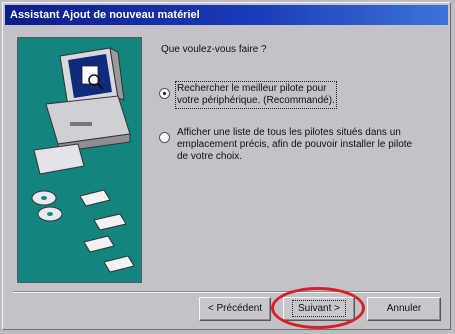  I want to click on radio-list-drivers, so click(164, 137).